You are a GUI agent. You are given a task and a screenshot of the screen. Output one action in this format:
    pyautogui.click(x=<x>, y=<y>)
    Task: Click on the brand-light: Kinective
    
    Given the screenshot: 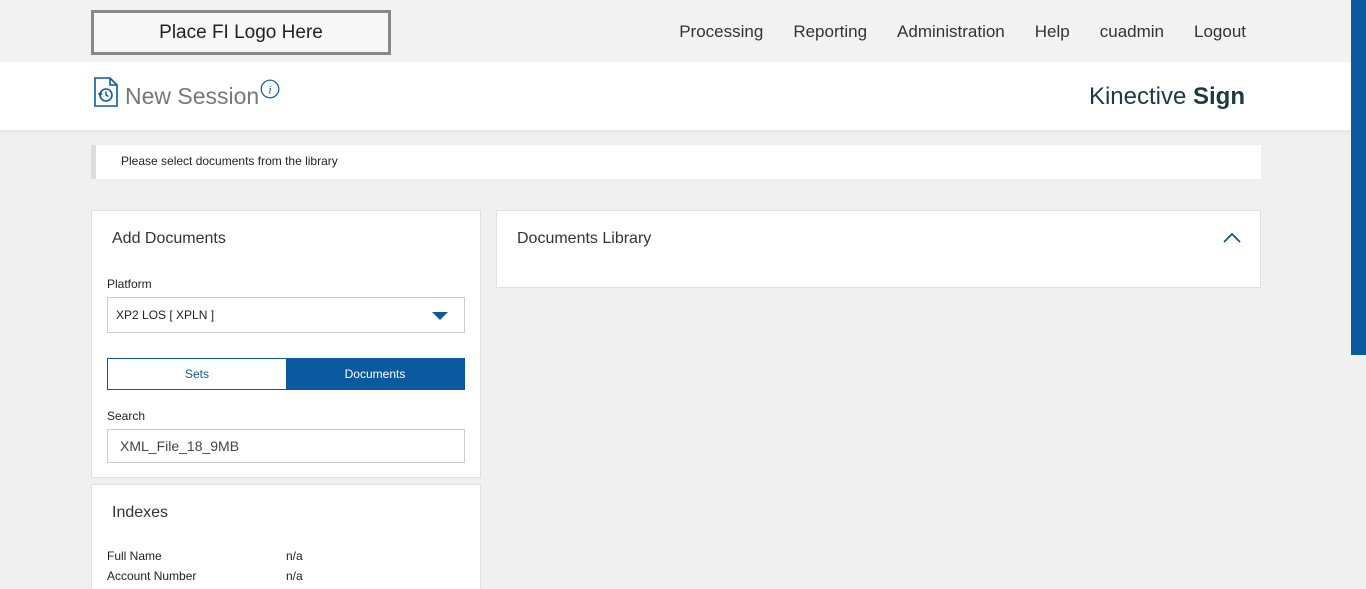 What is the action you would take?
    pyautogui.click(x=1137, y=96)
    